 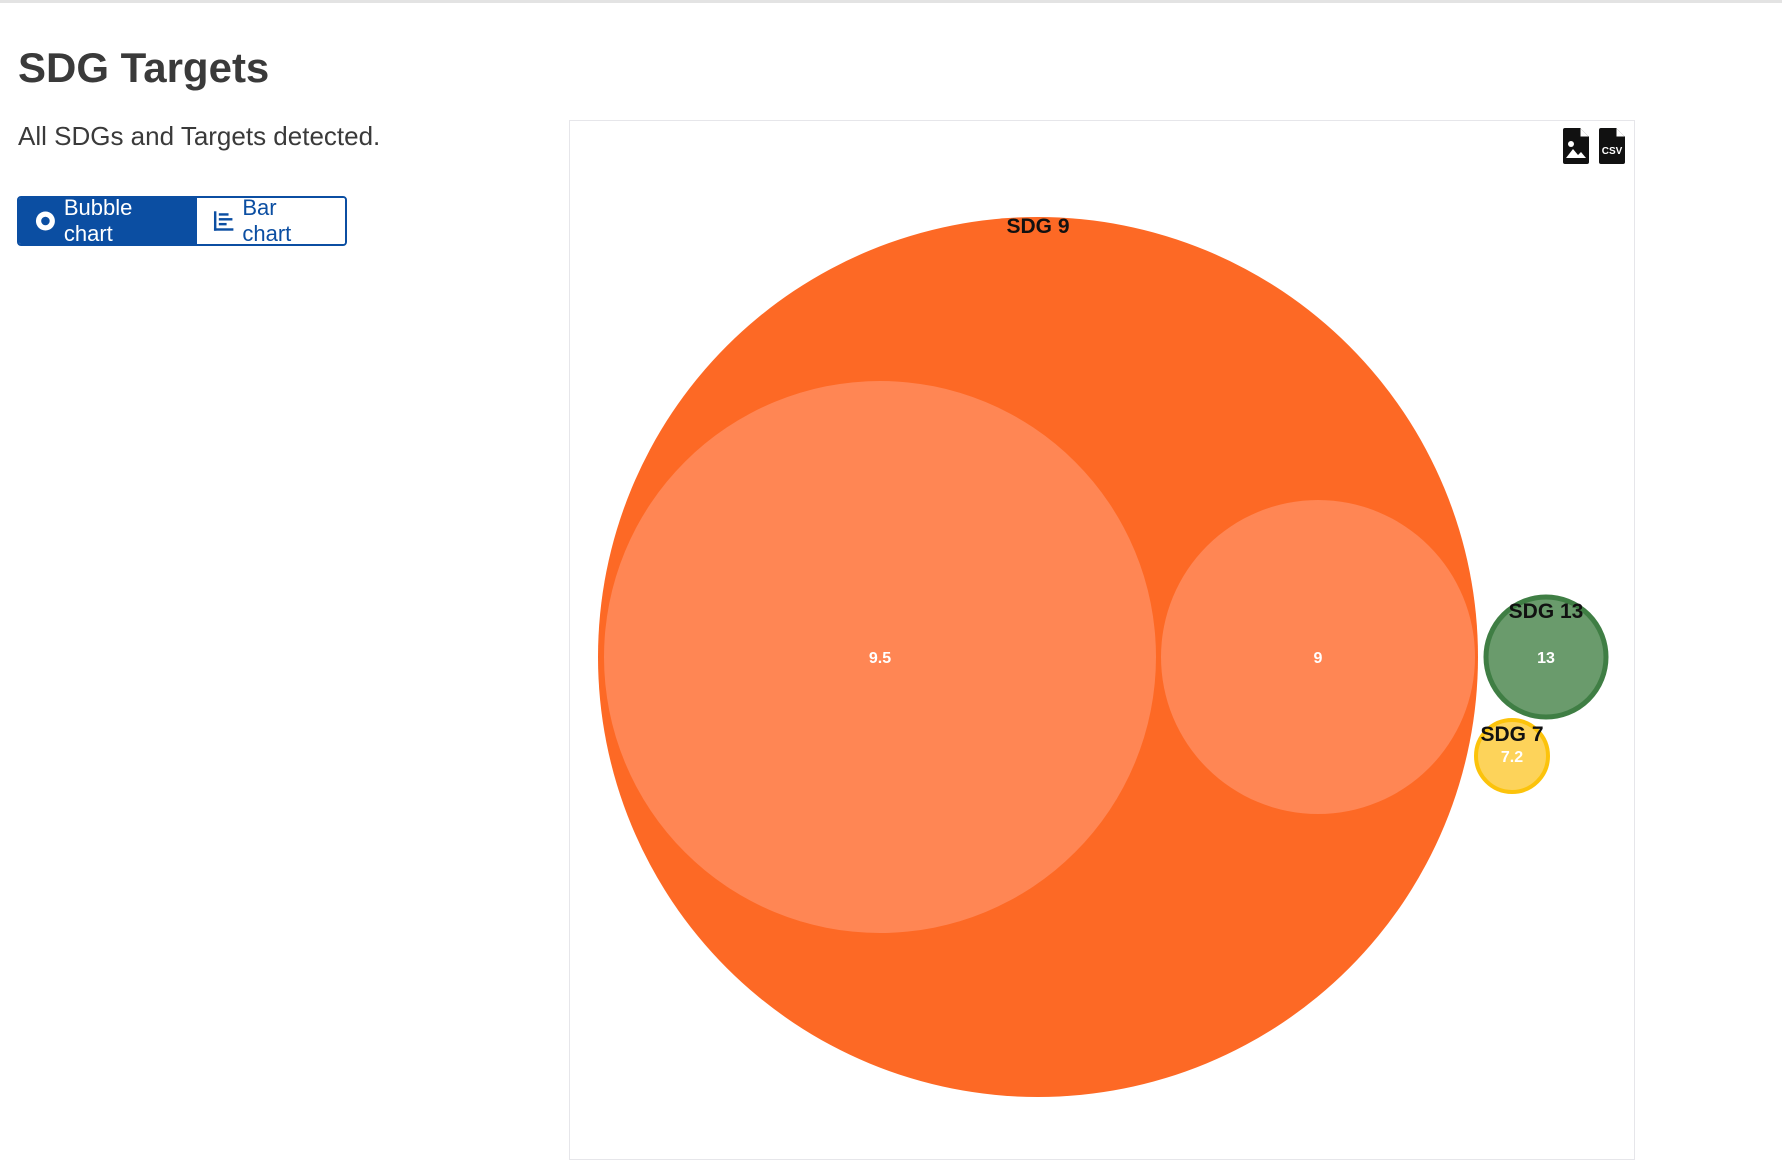 What do you see at coordinates (891, 1) in the screenshot?
I see `top-divider` at bounding box center [891, 1].